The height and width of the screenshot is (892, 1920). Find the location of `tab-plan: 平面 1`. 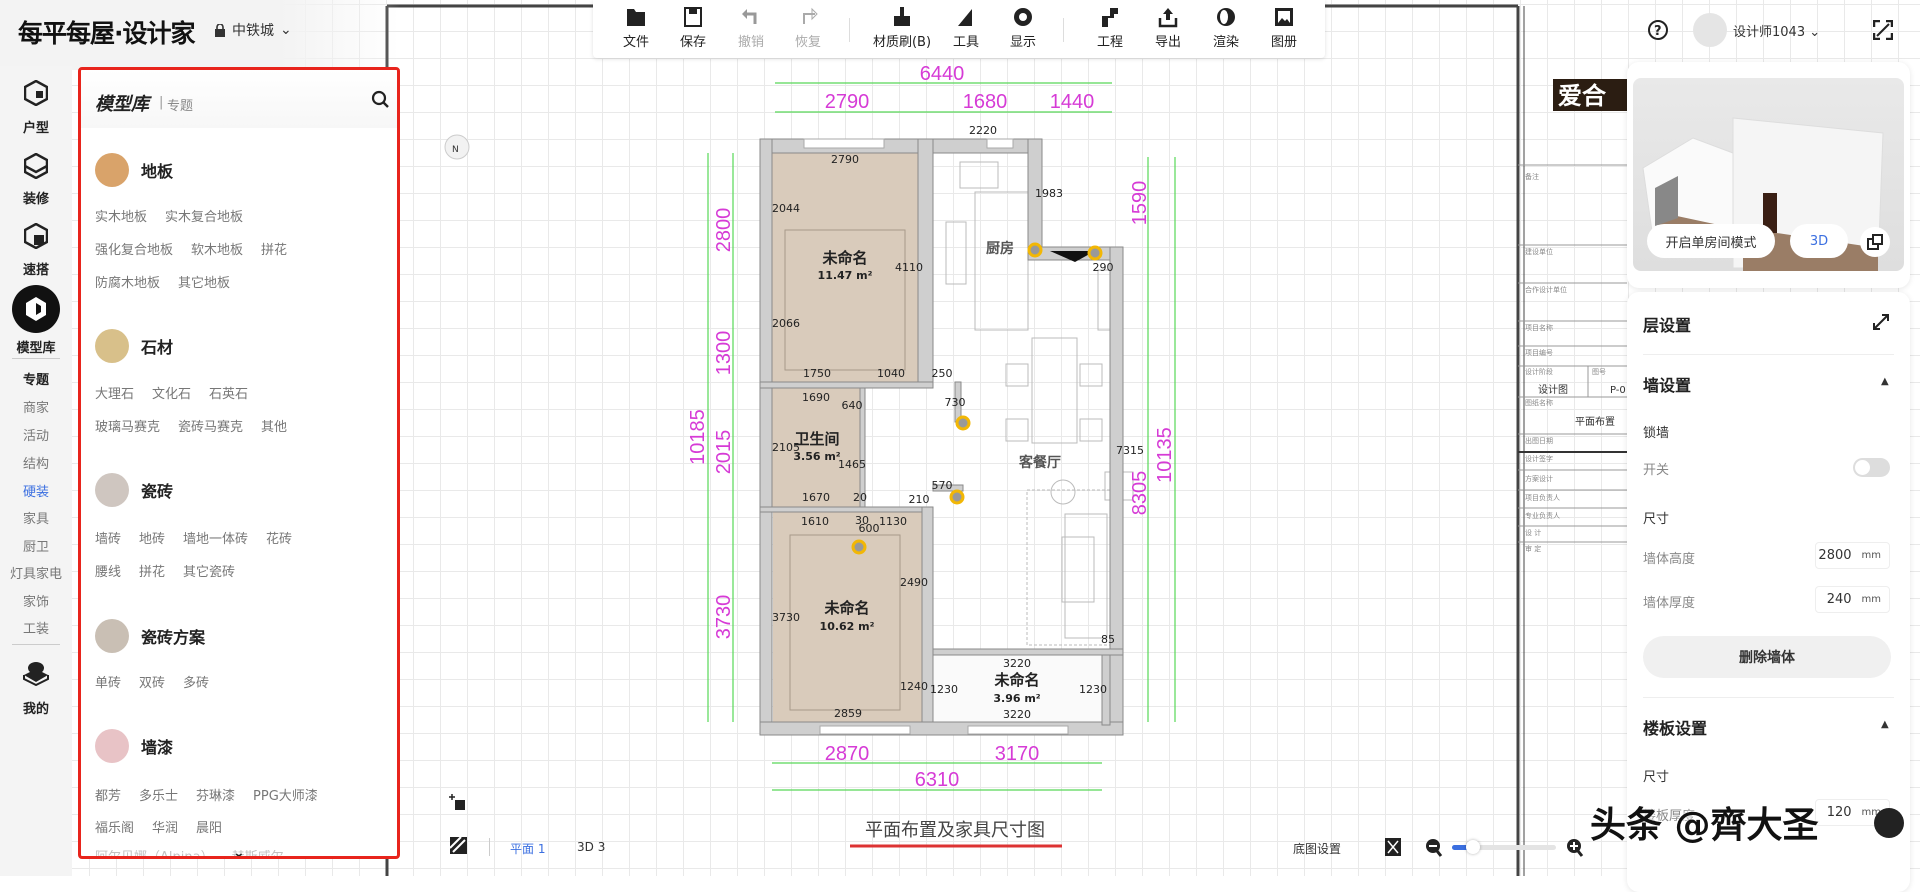

tab-plan: 平面 1 is located at coordinates (527, 848).